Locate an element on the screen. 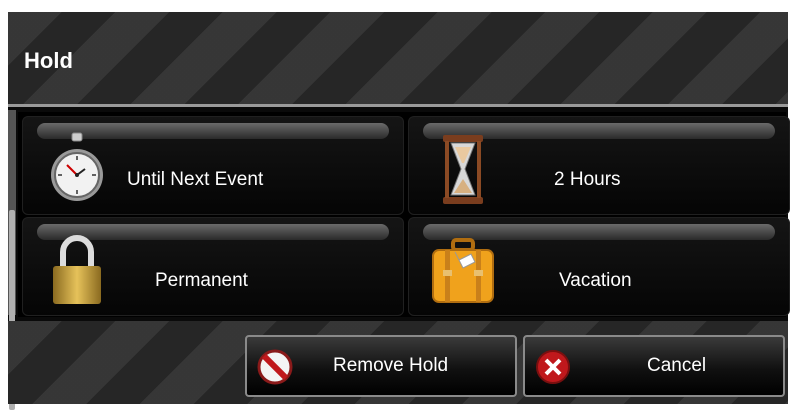  option-label: Permanent is located at coordinates (201, 280).